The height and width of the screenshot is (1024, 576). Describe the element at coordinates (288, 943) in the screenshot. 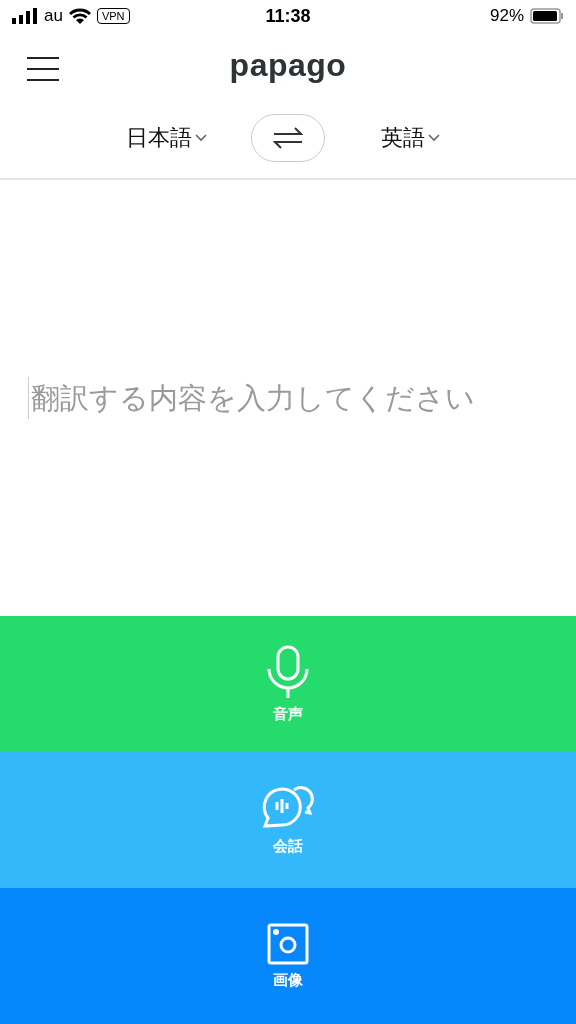

I see `camera-icon` at that location.